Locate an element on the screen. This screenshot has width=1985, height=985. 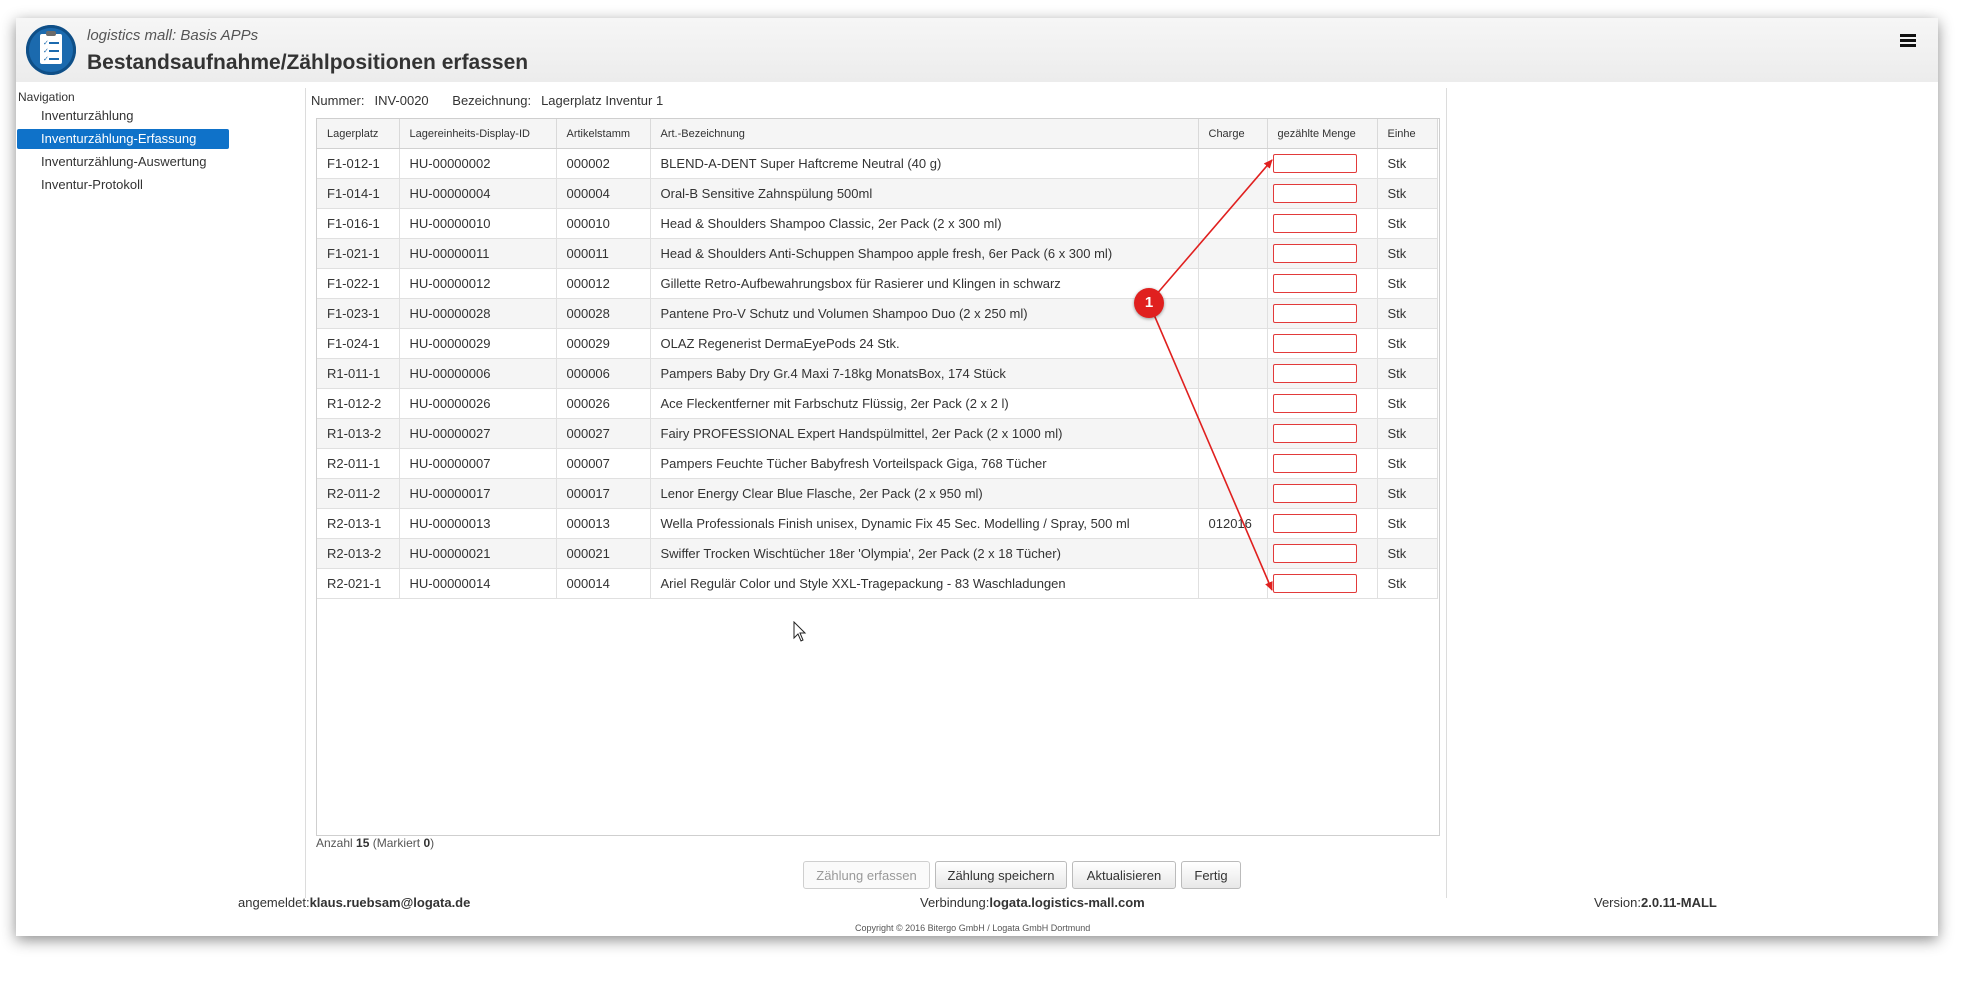
cell-display-id: HU-00000011 is located at coordinates (478, 253).